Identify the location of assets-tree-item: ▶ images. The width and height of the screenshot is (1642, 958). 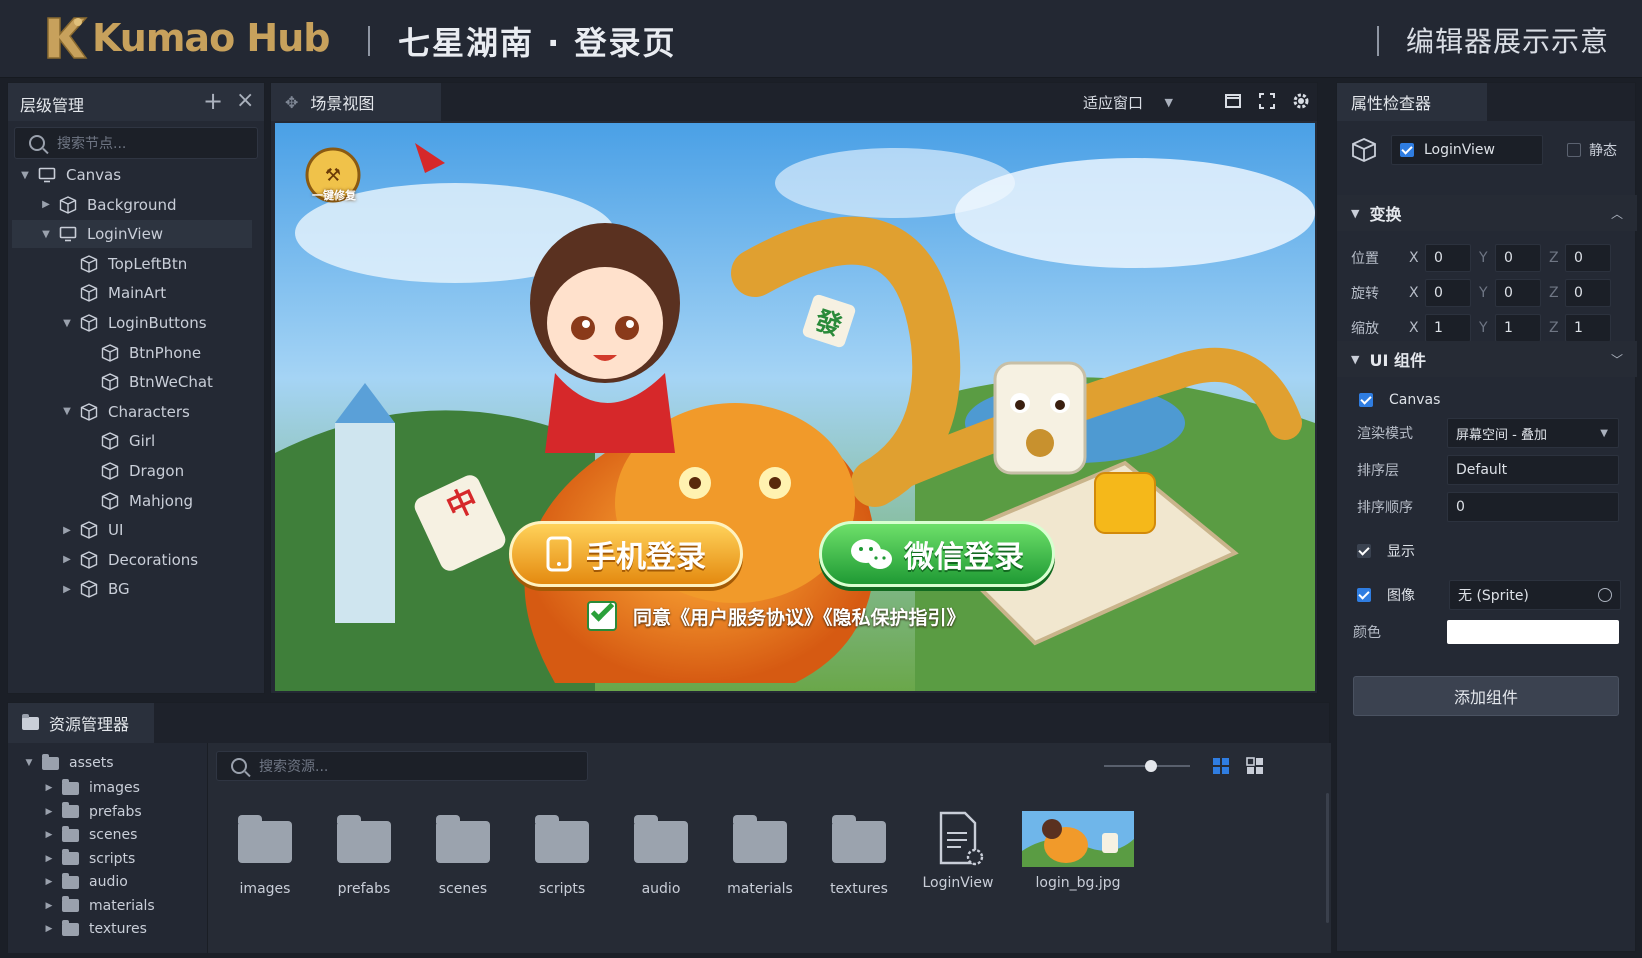
(91, 788).